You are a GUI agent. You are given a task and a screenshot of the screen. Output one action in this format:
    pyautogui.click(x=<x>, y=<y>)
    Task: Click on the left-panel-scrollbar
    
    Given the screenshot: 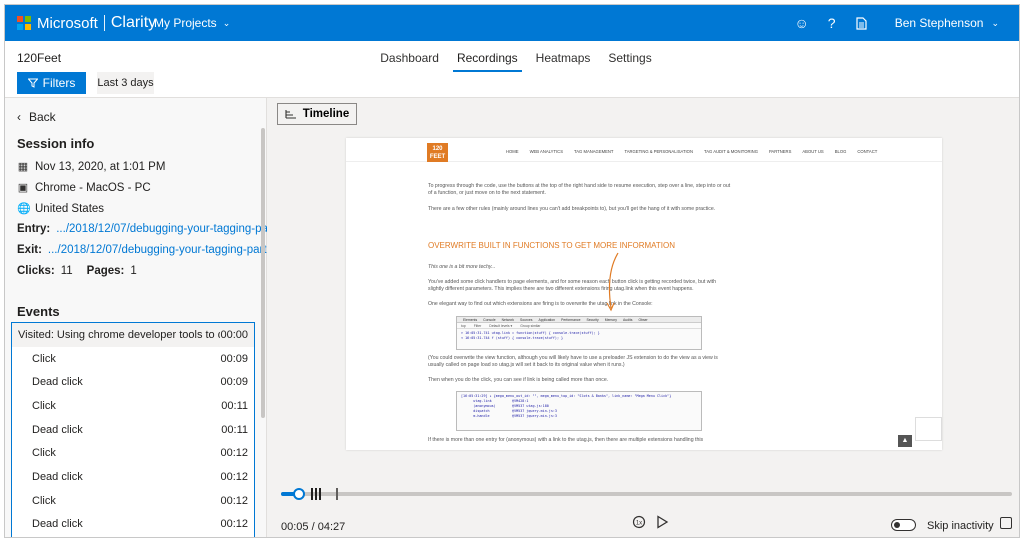 What is the action you would take?
    pyautogui.click(x=263, y=273)
    